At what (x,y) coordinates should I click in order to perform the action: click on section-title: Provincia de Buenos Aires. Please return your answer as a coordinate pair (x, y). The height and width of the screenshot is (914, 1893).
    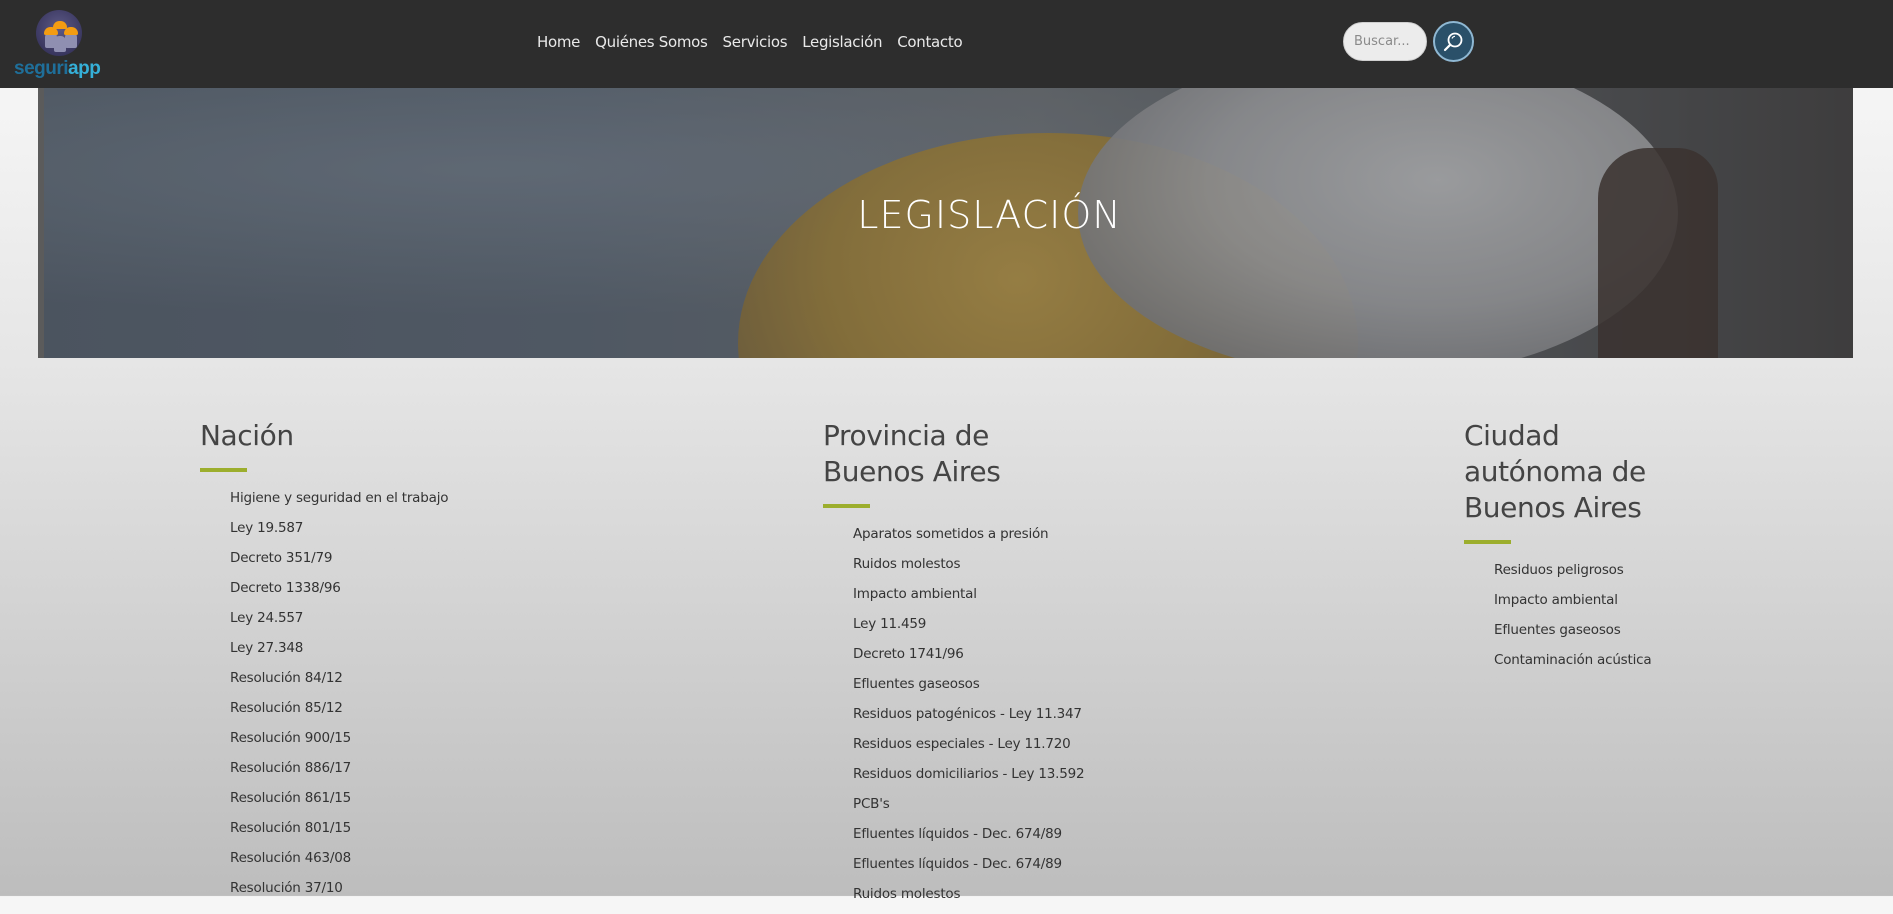
    Looking at the image, I should click on (912, 453).